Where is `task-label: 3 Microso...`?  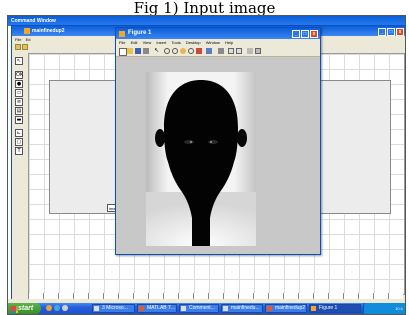 task-label: 3 Microso... is located at coordinates (115, 308).